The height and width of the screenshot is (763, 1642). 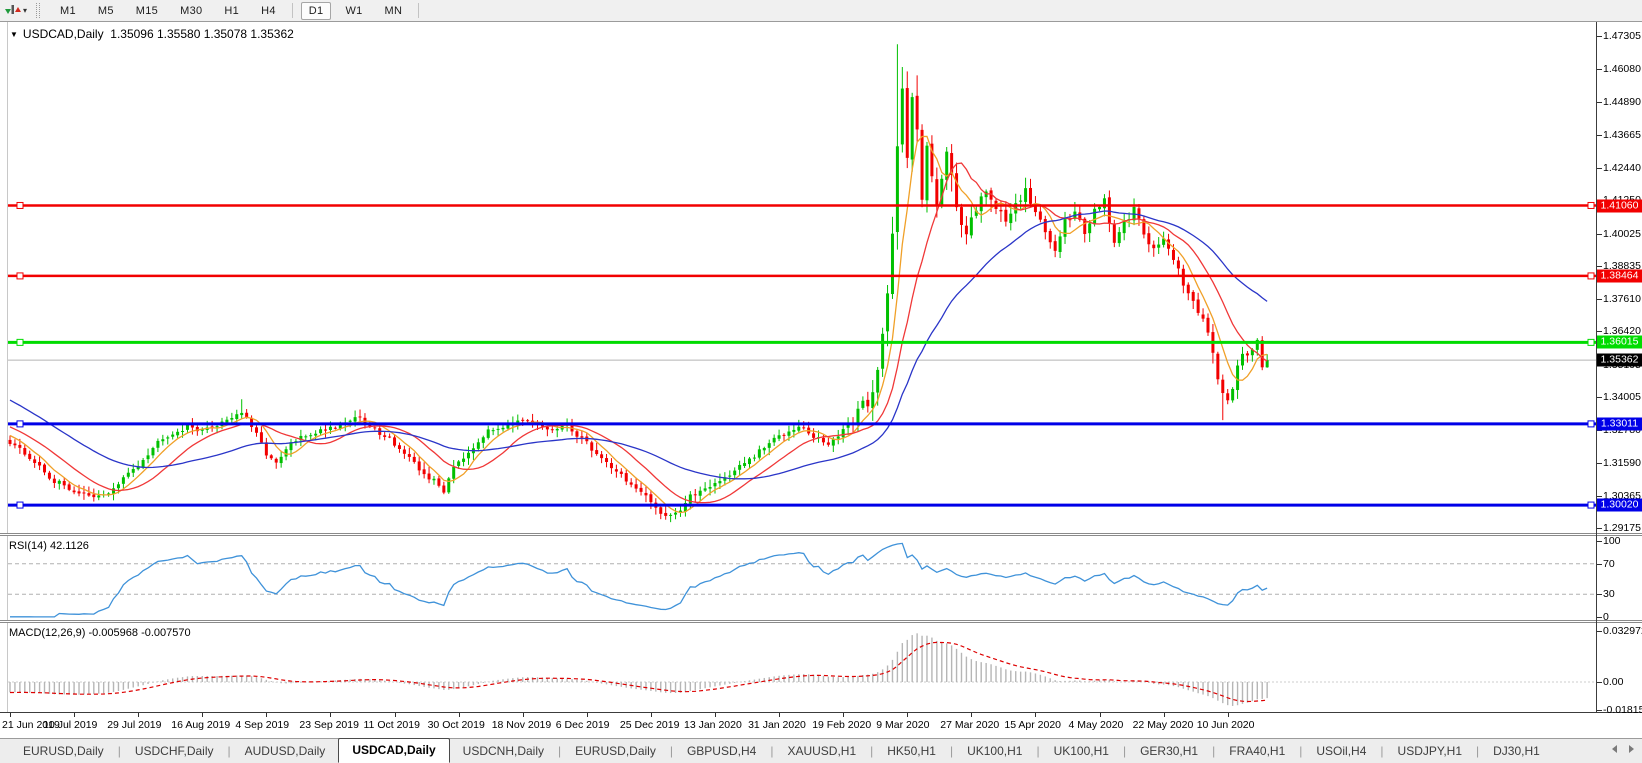 I want to click on price-tick-label: 1.42440, so click(x=1622, y=168).